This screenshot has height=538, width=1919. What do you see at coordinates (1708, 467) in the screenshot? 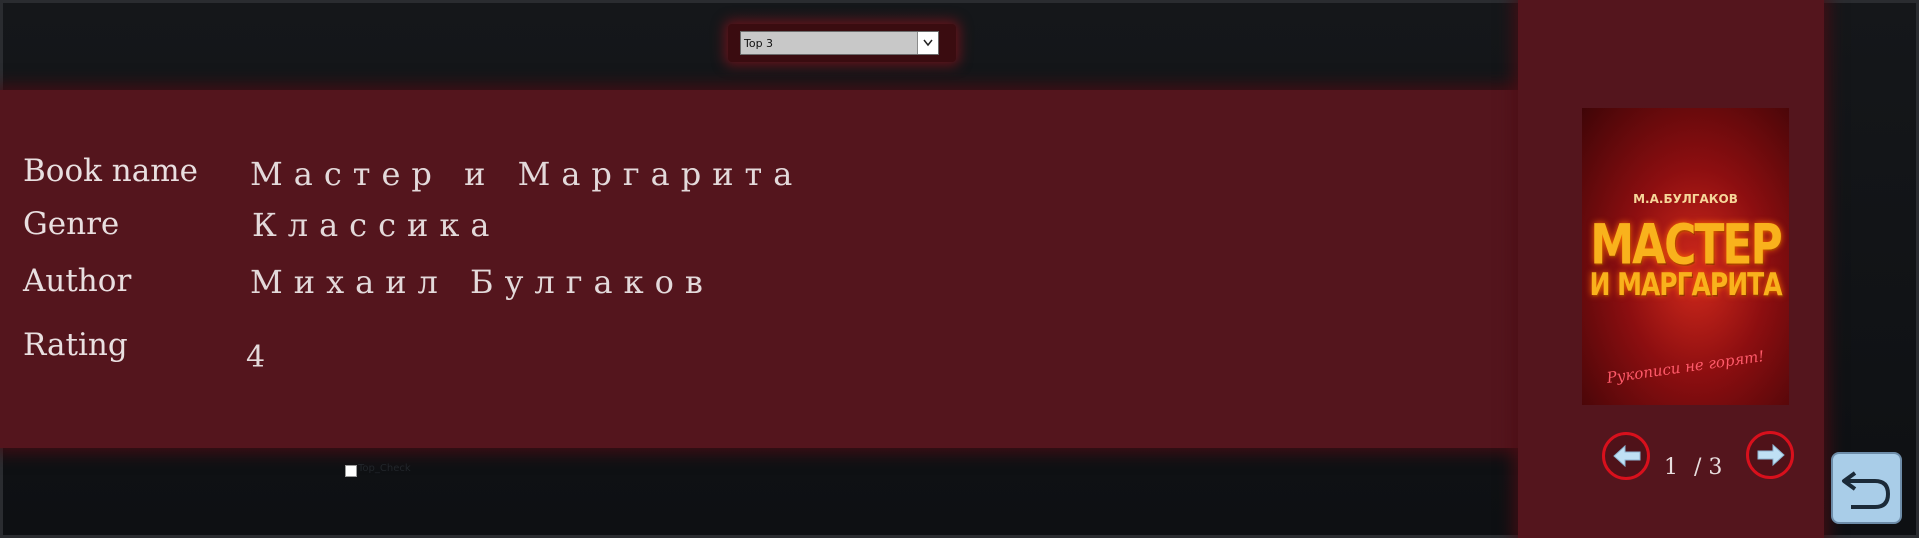
I see `total-pages: / 3` at bounding box center [1708, 467].